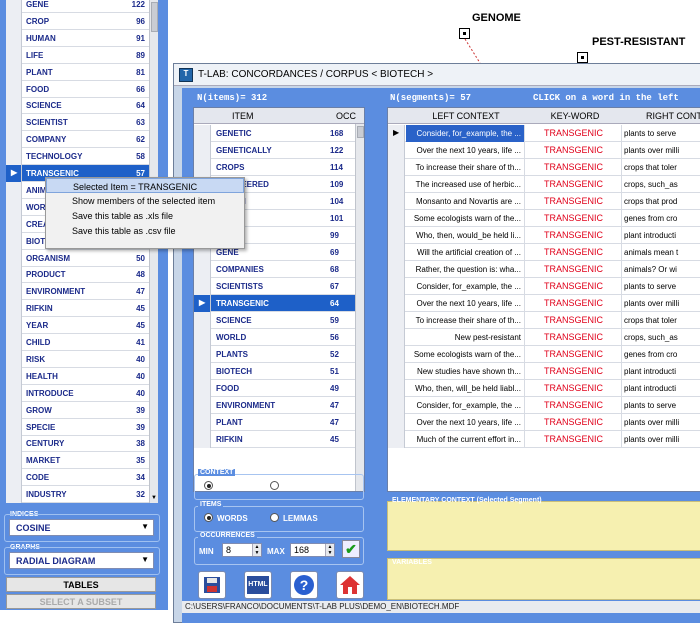 The image size is (700, 623). I want to click on table-row: LIFE 89, so click(77, 55).